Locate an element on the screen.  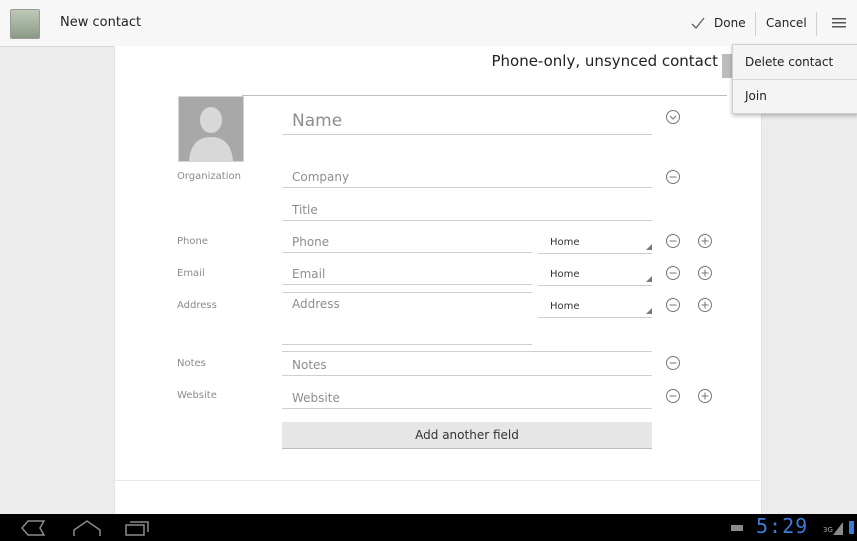
email-placeholder: Email is located at coordinates (309, 274).